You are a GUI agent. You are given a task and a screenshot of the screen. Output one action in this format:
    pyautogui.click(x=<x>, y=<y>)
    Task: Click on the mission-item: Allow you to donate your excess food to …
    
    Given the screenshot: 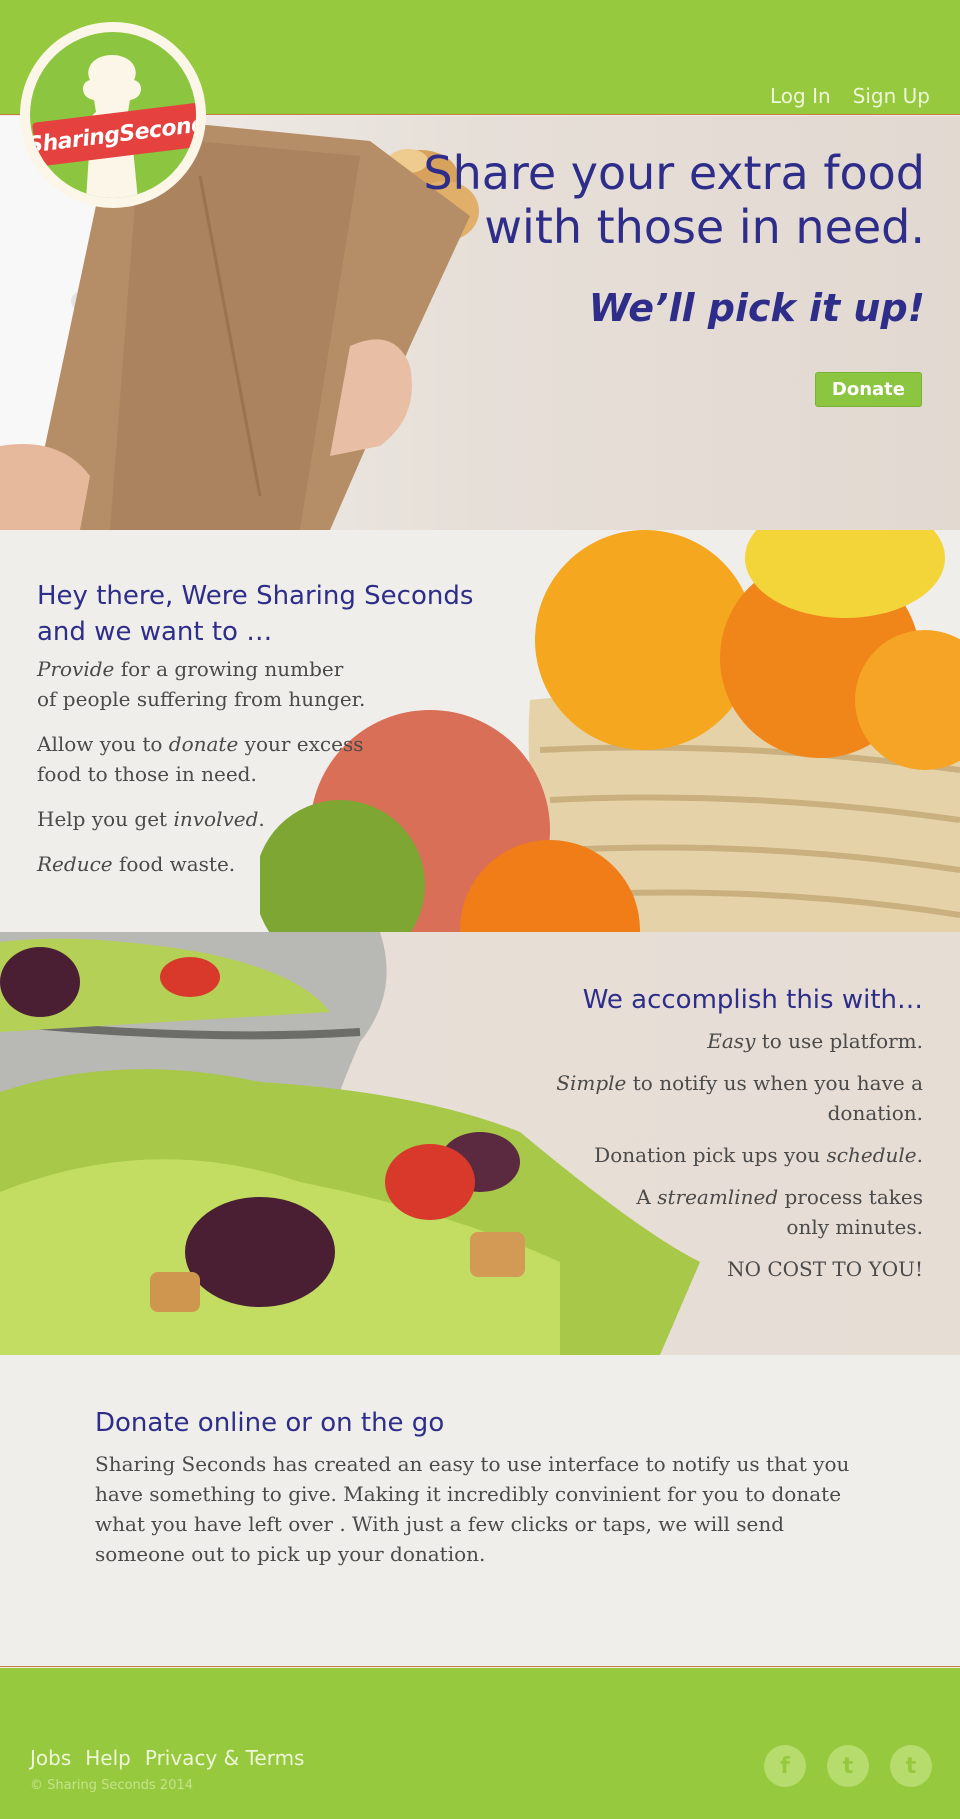 What is the action you would take?
    pyautogui.click(x=200, y=759)
    